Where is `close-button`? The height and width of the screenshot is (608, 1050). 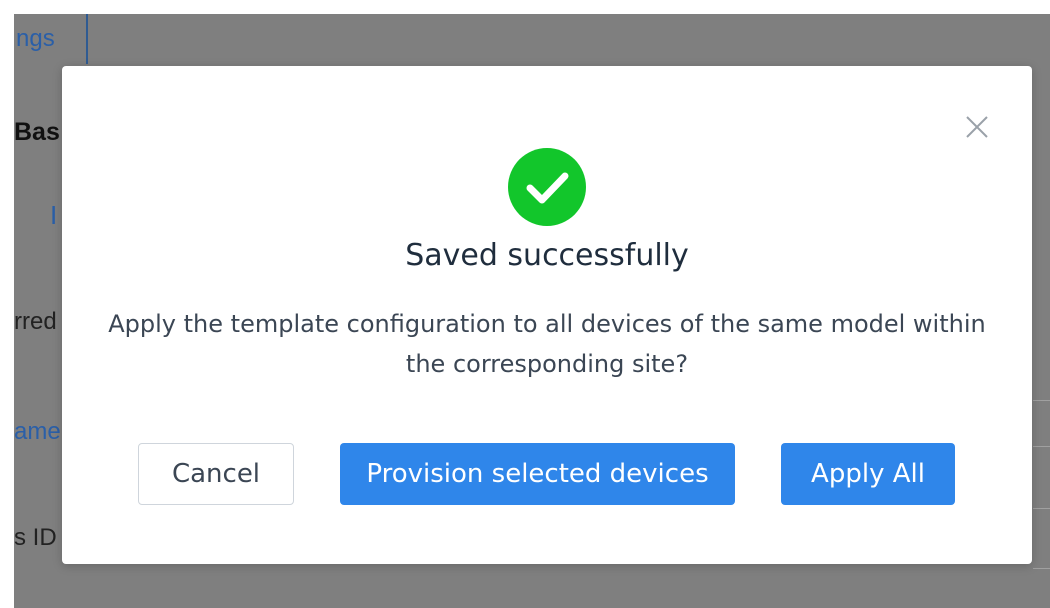
close-button is located at coordinates (977, 127).